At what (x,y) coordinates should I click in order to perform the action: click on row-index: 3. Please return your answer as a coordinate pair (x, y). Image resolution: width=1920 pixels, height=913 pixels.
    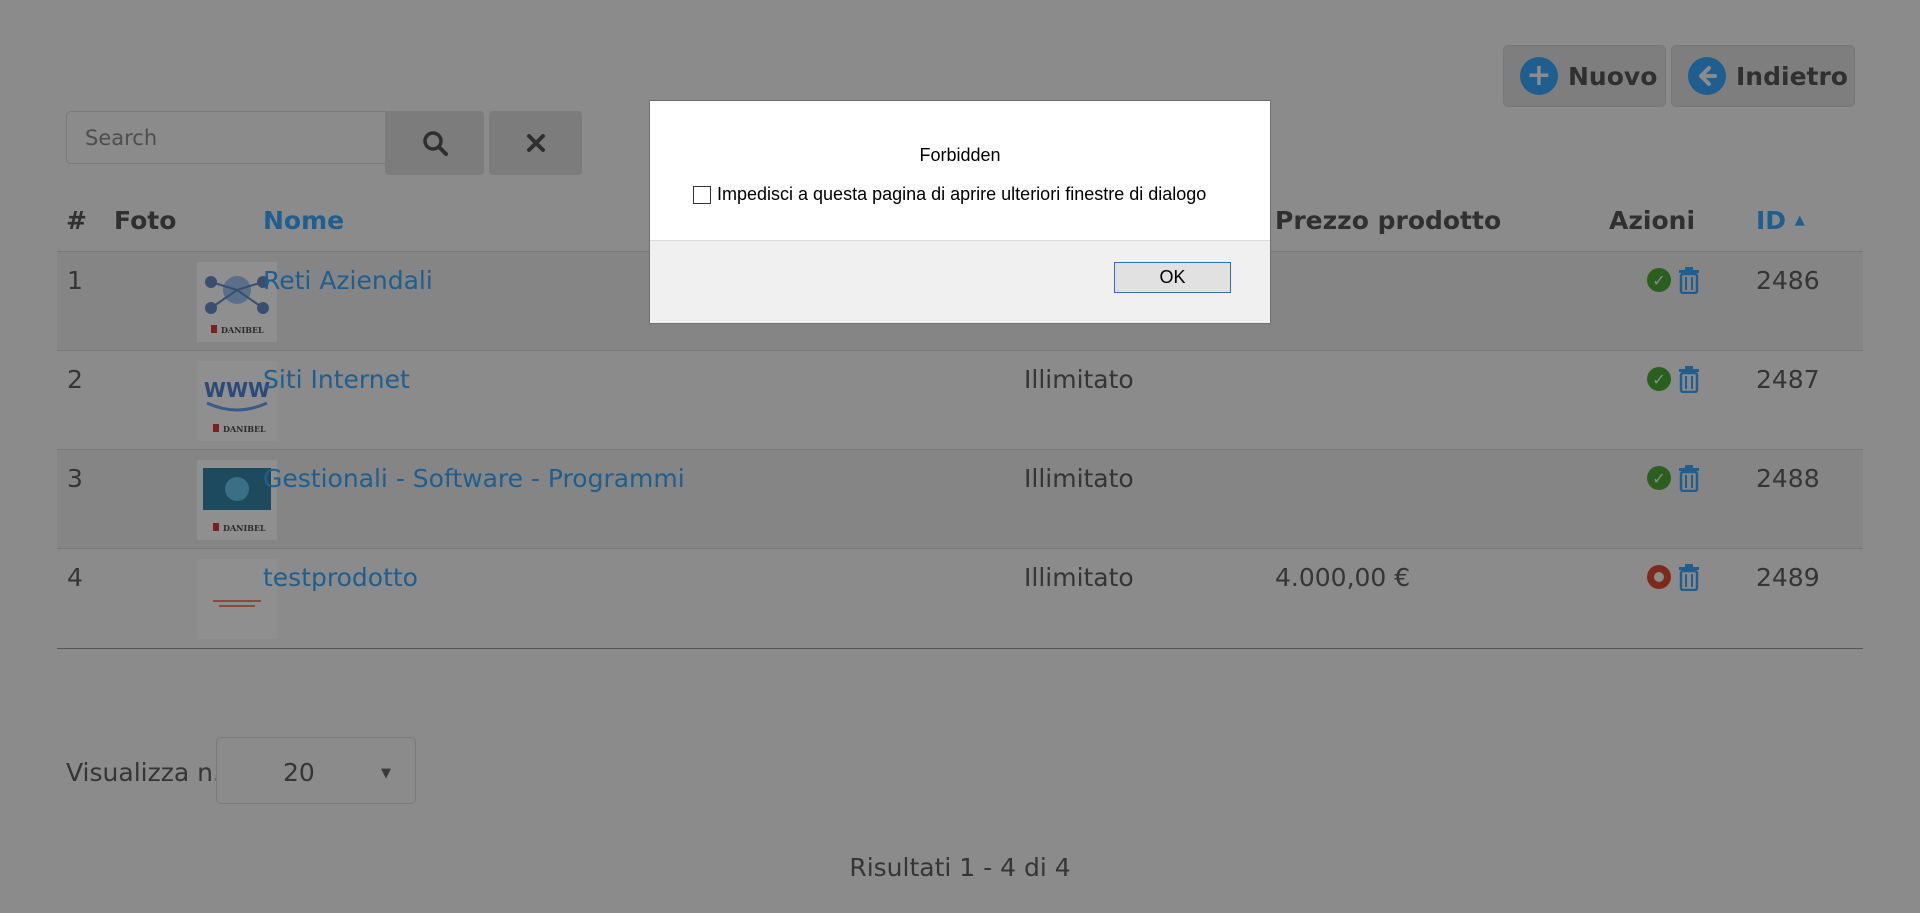
    Looking at the image, I should click on (75, 478).